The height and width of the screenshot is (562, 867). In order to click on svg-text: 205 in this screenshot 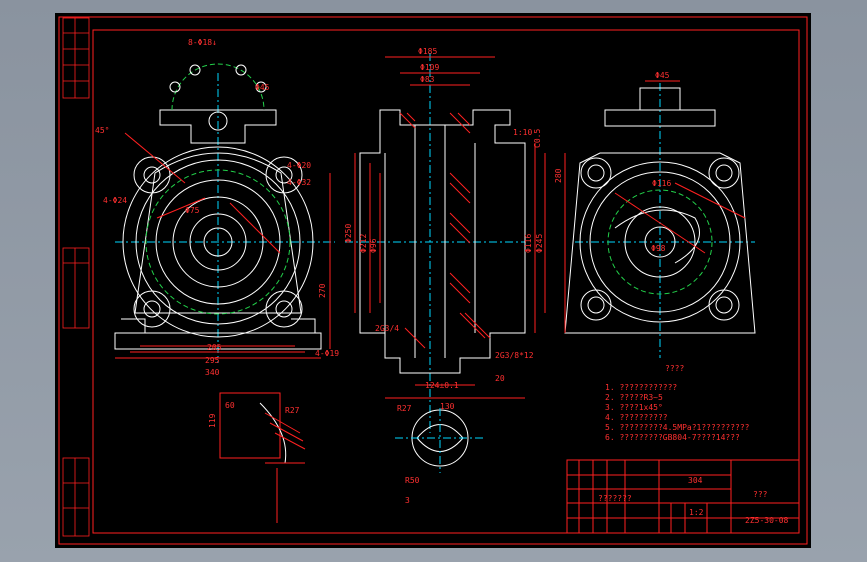, I will do `click(214, 347)`.